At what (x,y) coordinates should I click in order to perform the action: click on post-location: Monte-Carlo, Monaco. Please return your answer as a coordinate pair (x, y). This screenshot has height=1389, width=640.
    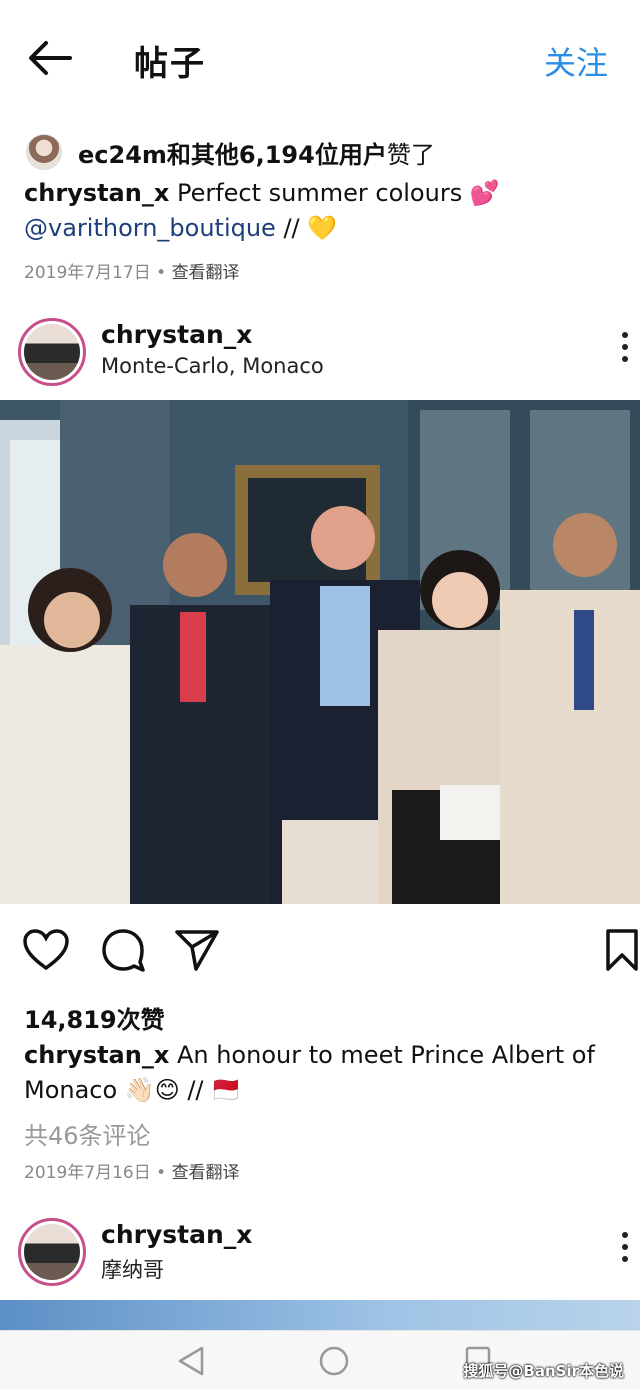
    Looking at the image, I should click on (212, 366).